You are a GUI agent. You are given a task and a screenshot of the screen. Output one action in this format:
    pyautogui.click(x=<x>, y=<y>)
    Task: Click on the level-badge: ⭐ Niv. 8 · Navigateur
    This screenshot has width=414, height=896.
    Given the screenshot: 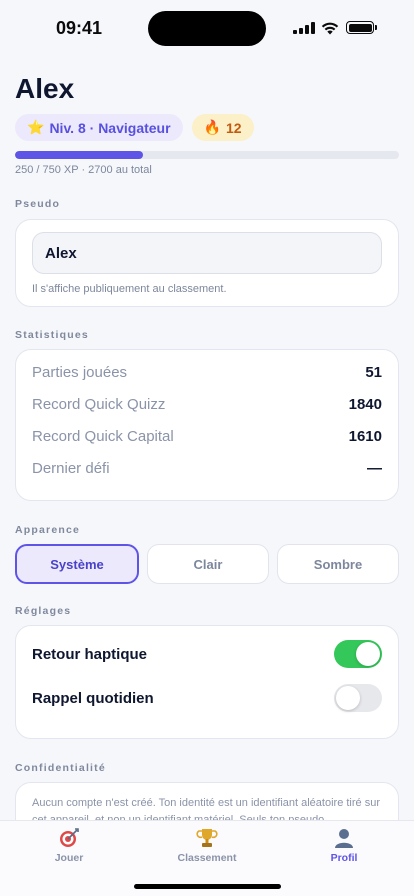 What is the action you would take?
    pyautogui.click(x=99, y=127)
    